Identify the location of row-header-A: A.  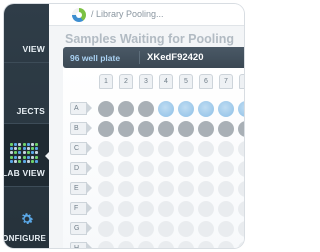
(81, 108).